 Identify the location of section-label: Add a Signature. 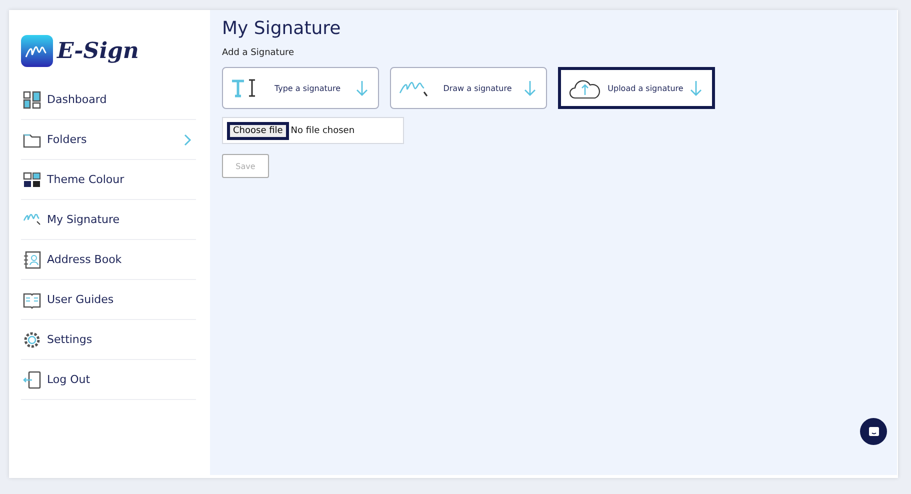
(258, 53).